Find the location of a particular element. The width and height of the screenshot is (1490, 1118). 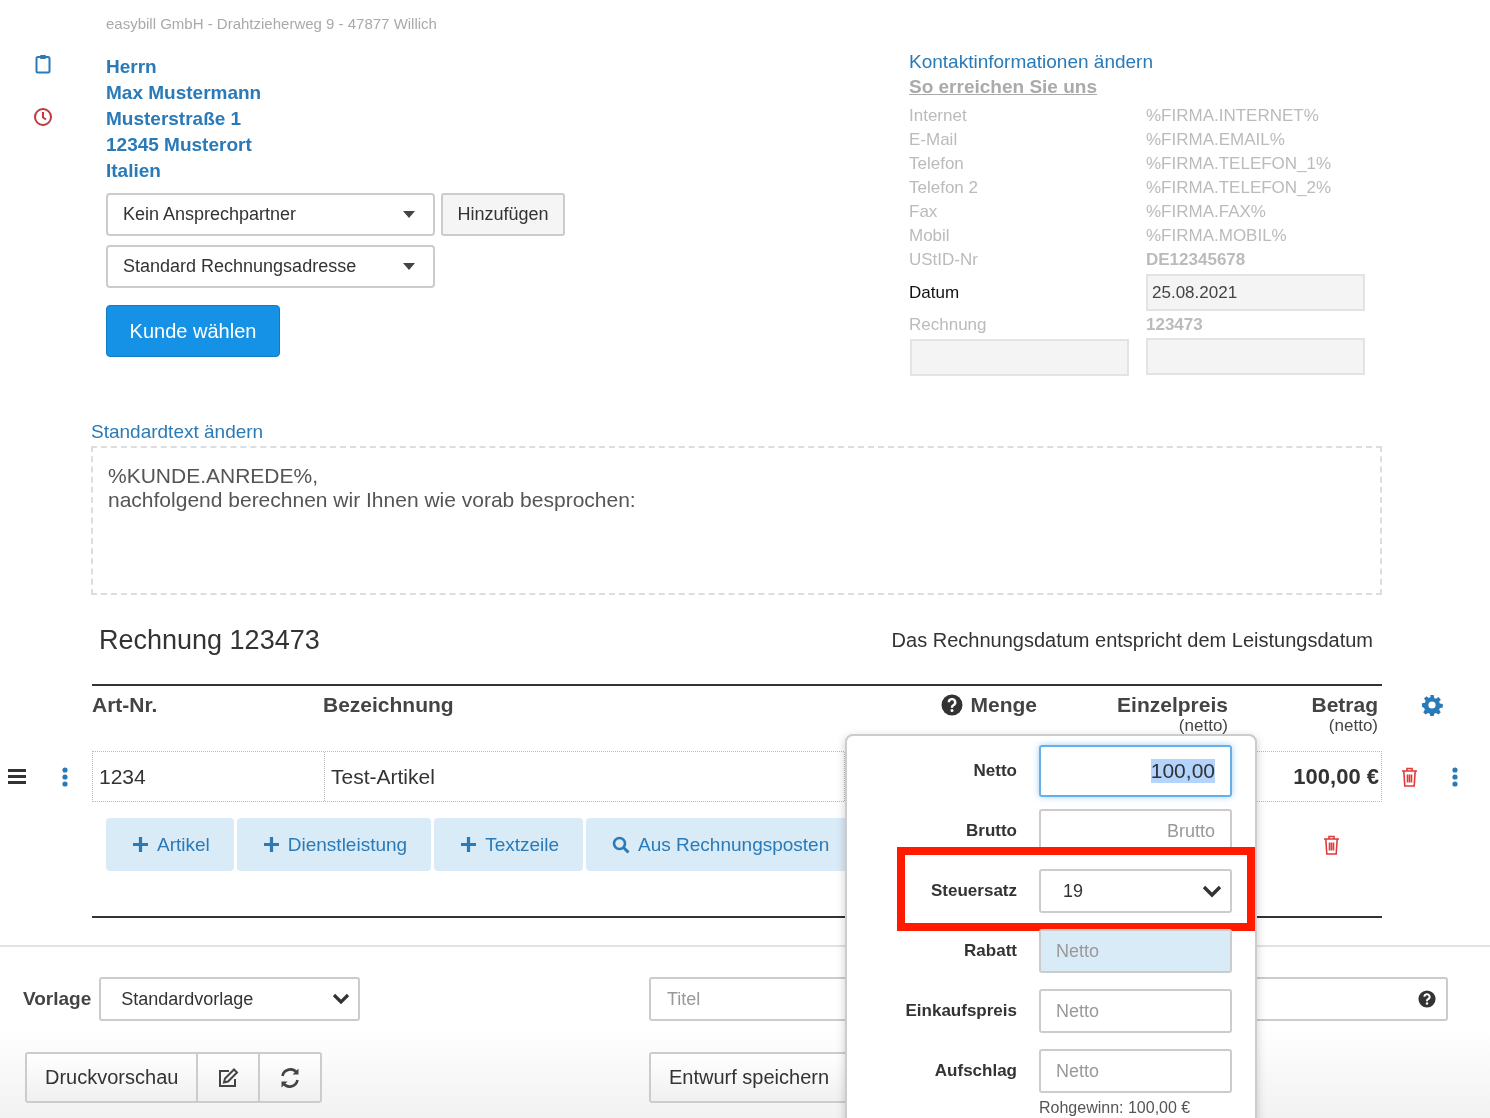

template-label: Vorlage is located at coordinates (57, 999).